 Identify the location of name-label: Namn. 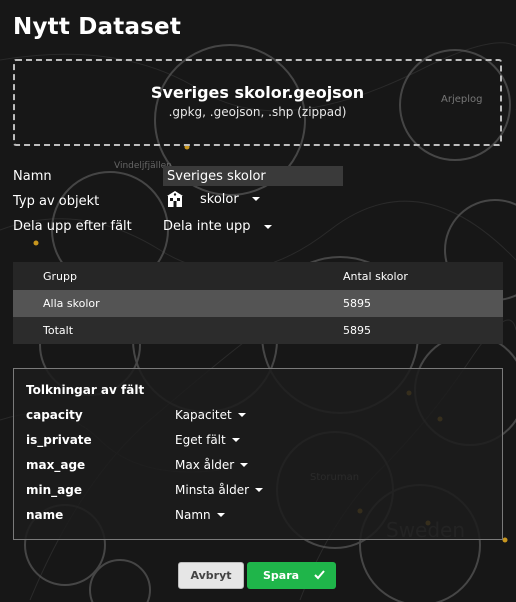
(32, 176).